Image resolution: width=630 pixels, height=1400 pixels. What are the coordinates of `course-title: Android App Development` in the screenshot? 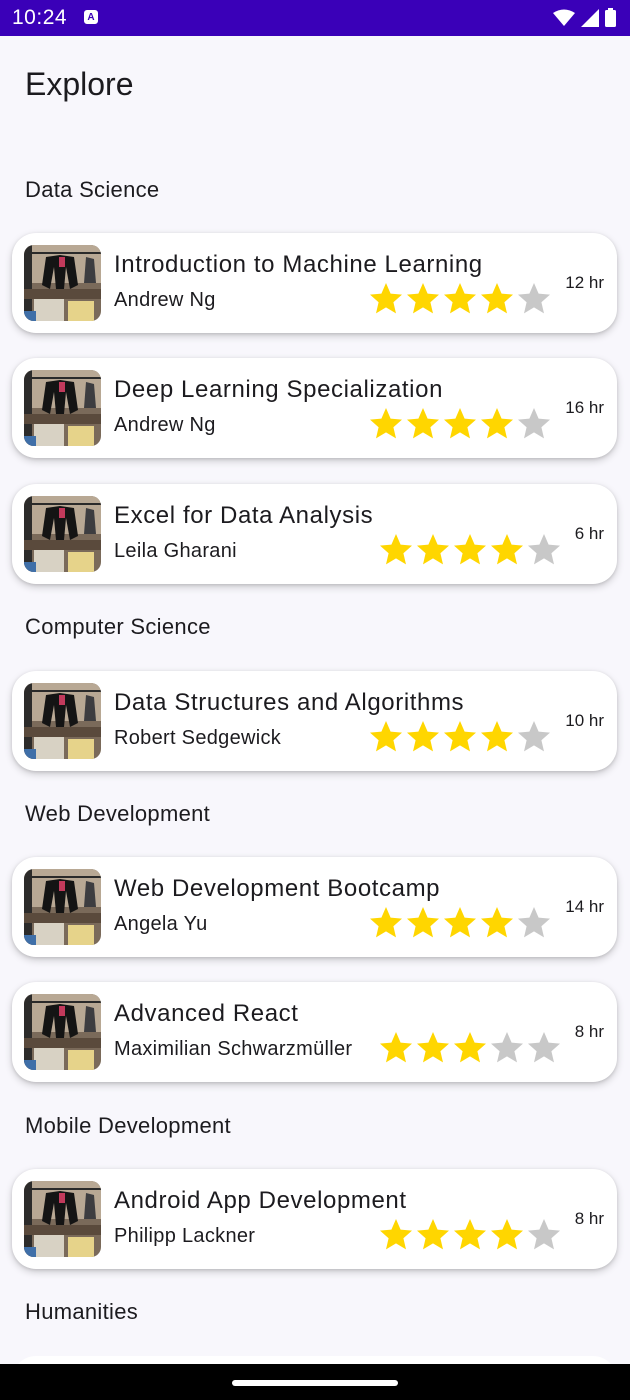 It's located at (260, 1200).